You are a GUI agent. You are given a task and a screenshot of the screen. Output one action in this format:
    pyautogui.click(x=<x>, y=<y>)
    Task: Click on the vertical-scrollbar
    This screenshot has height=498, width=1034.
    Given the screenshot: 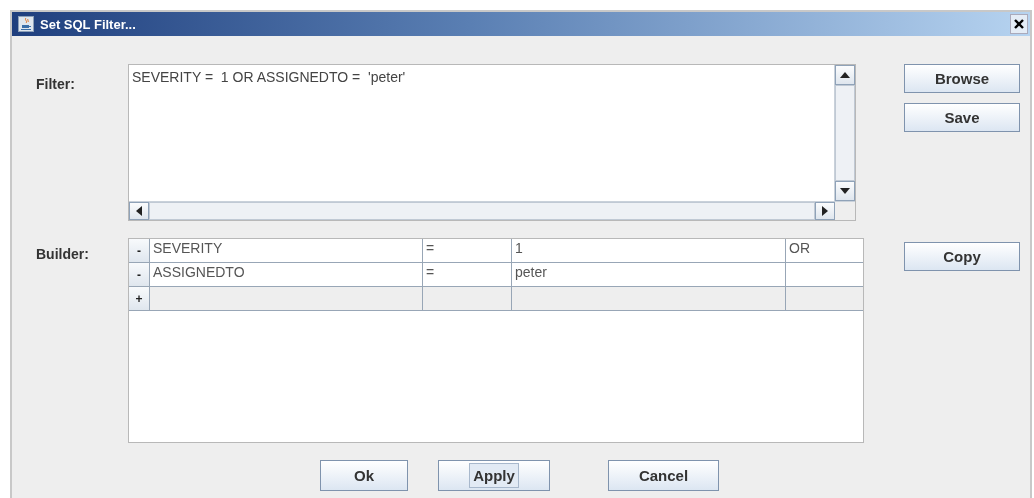 What is the action you would take?
    pyautogui.click(x=844, y=133)
    